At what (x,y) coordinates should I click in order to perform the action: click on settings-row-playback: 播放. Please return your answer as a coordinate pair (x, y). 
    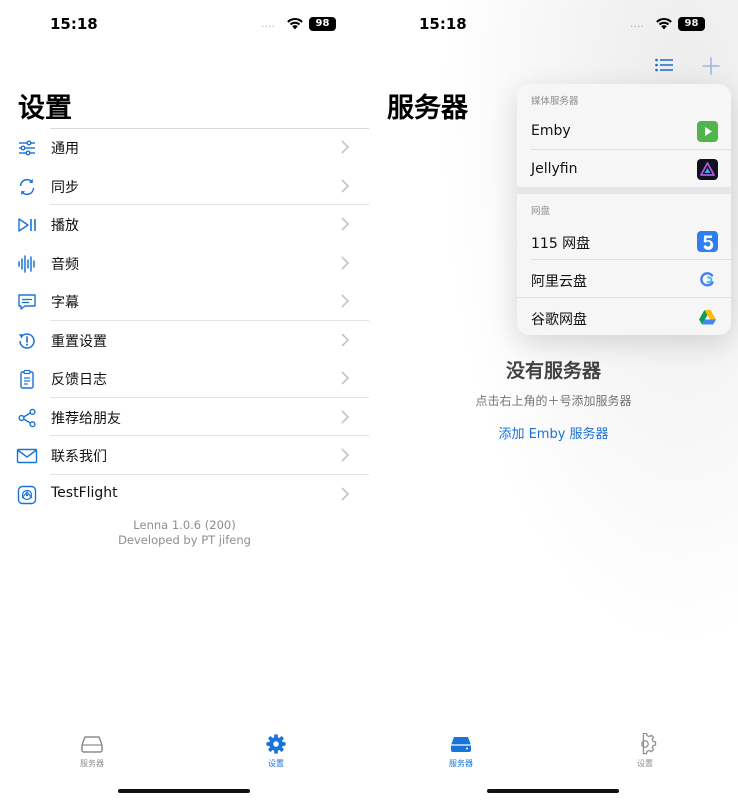
    Looking at the image, I should click on (184, 224).